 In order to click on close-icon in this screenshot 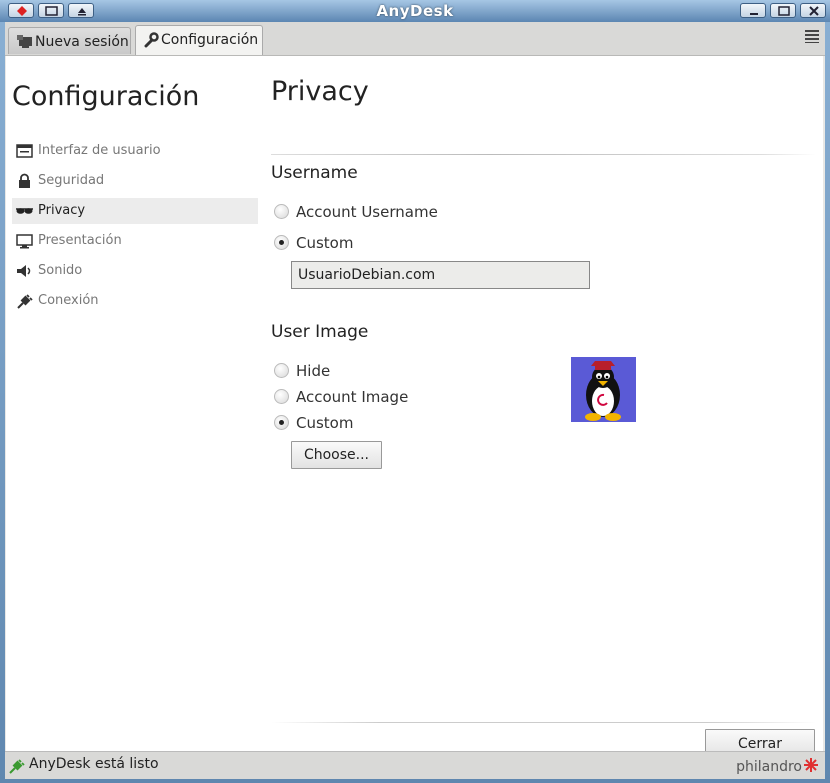, I will do `click(814, 11)`.